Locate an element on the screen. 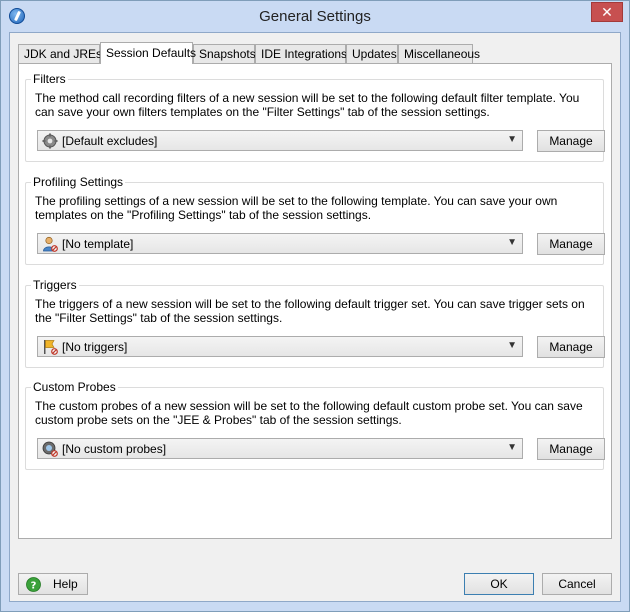 Image resolution: width=630 pixels, height=612 pixels. help-icon: ? is located at coordinates (33, 584).